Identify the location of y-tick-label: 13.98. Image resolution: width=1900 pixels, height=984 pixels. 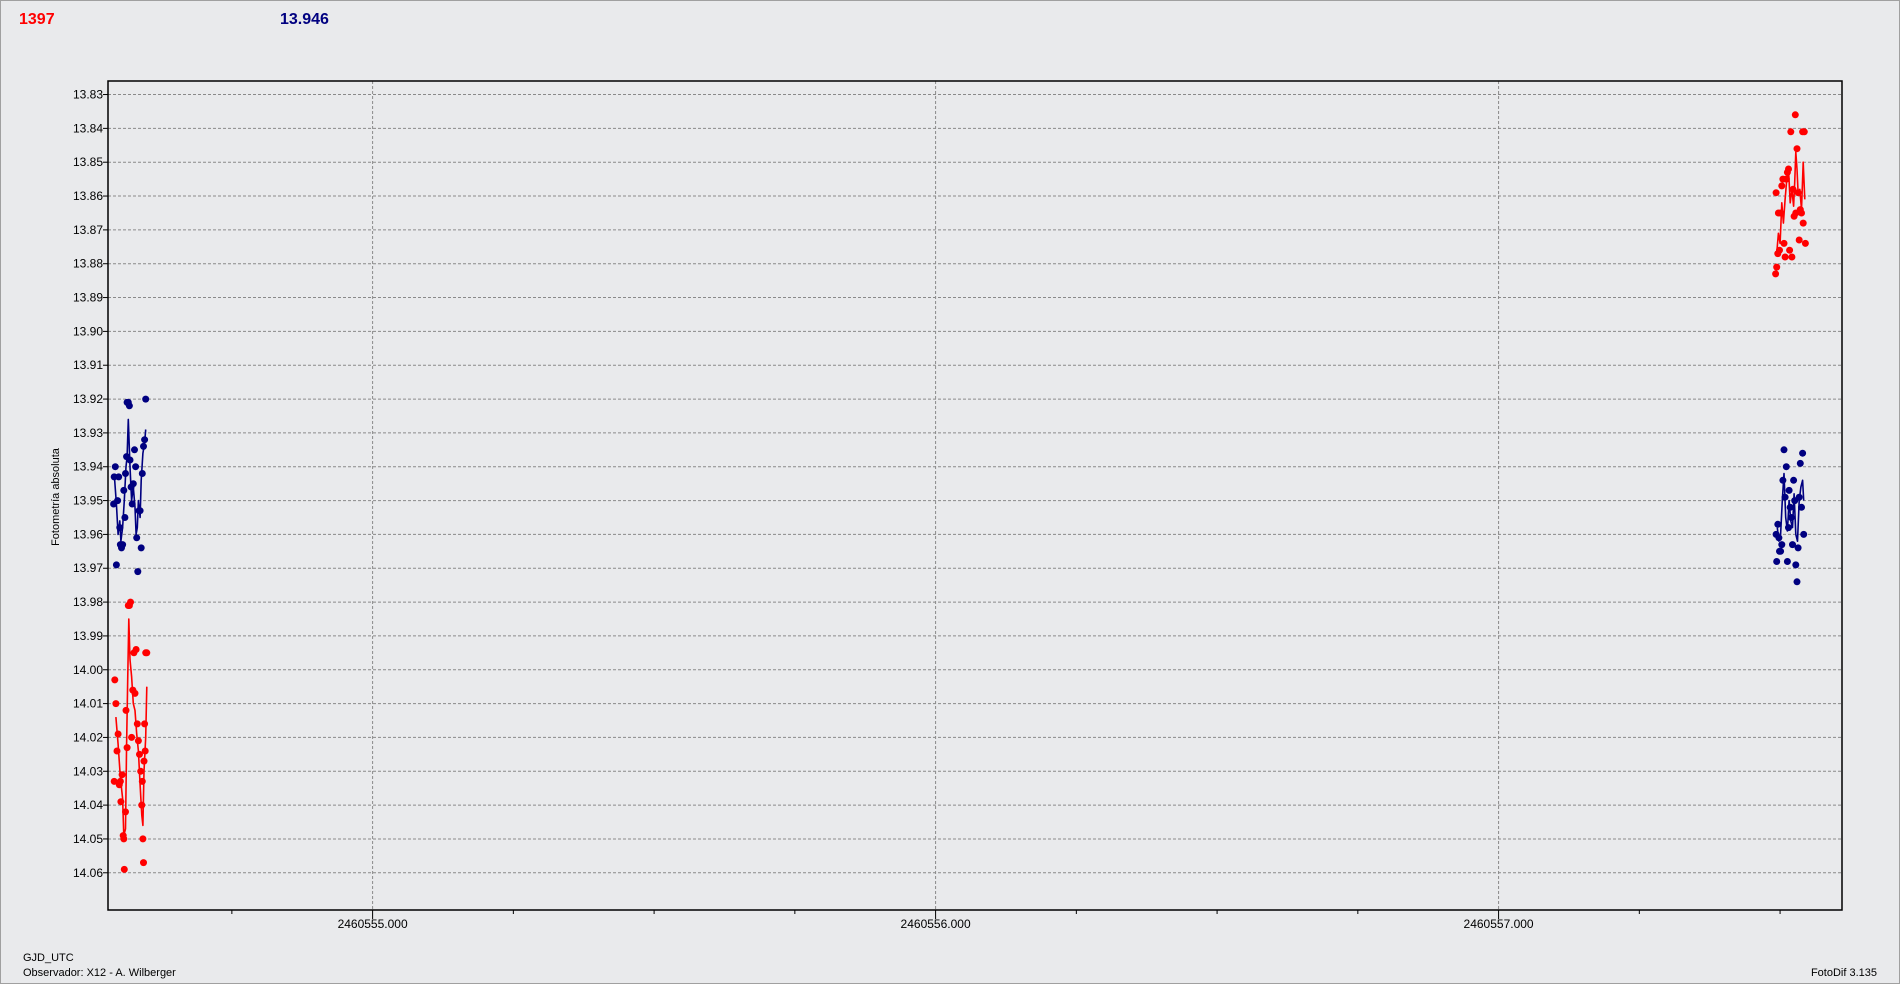
(88, 602).